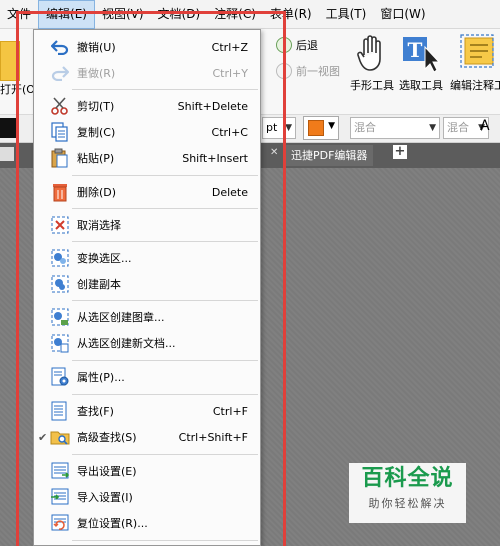 This screenshot has height=546, width=500. I want to click on tab-document-label: 迅捷PDF编辑器, so click(329, 155).